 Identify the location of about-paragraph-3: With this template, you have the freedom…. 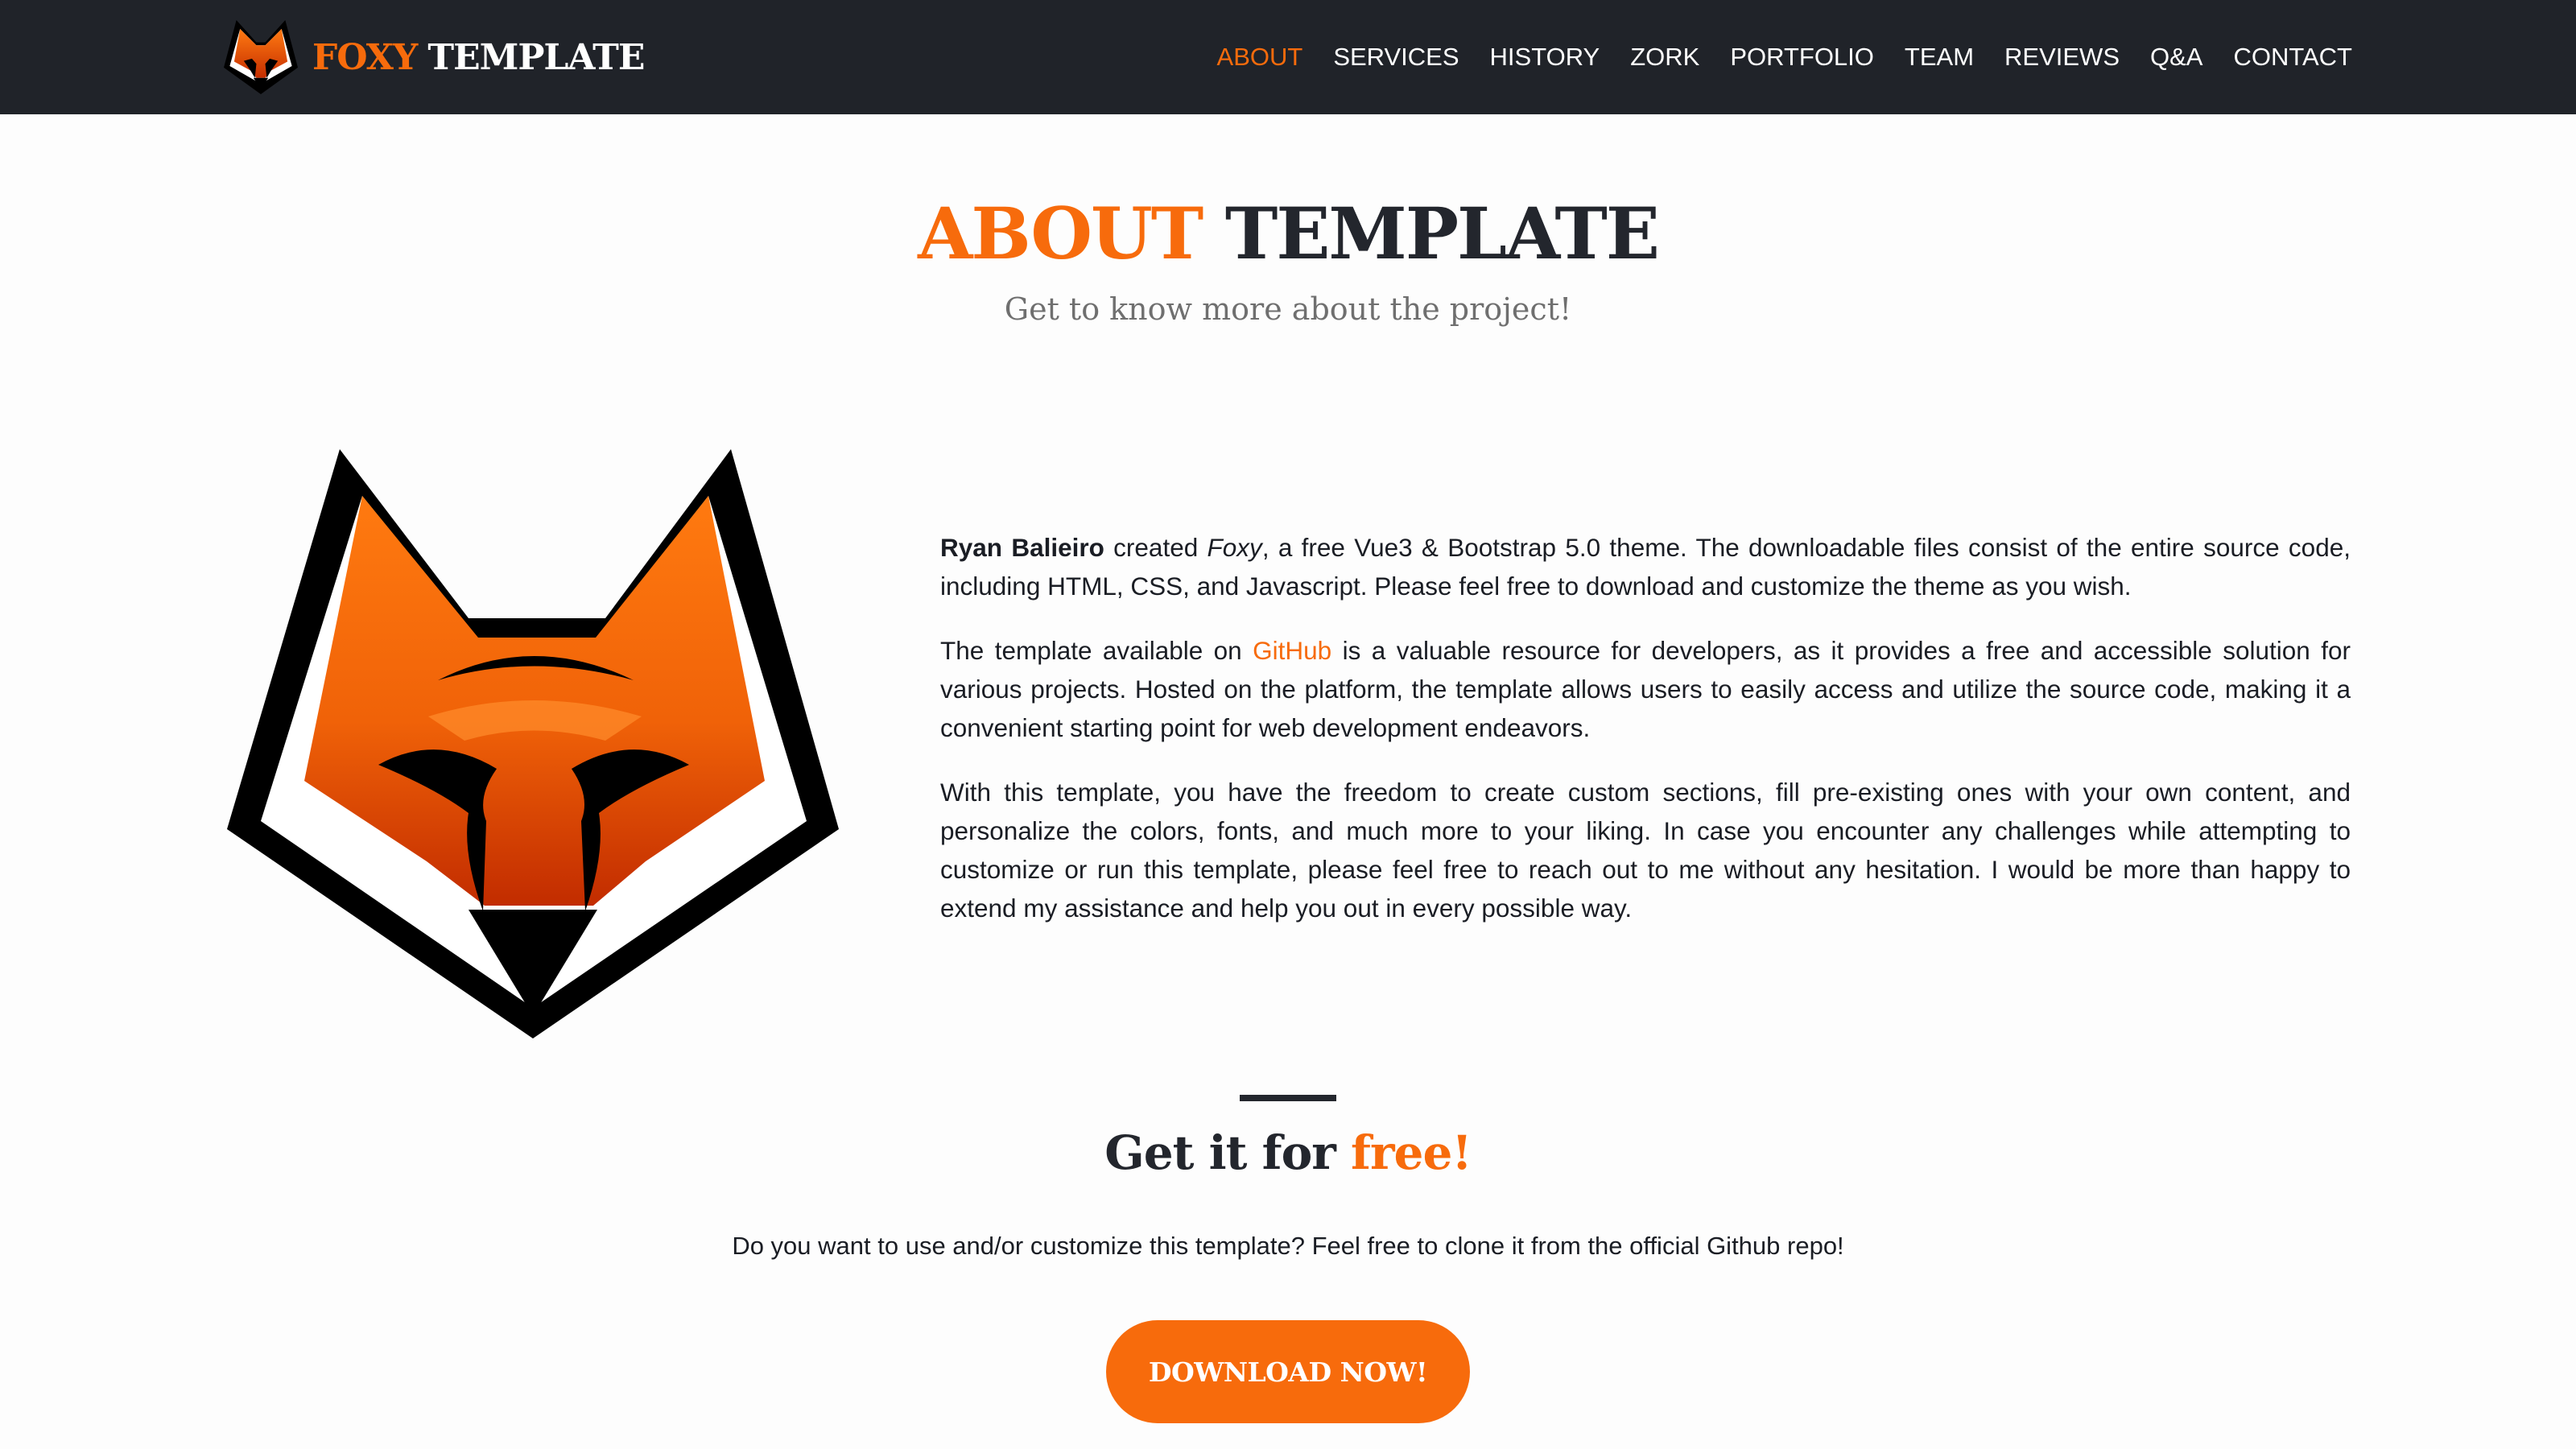
(1645, 850).